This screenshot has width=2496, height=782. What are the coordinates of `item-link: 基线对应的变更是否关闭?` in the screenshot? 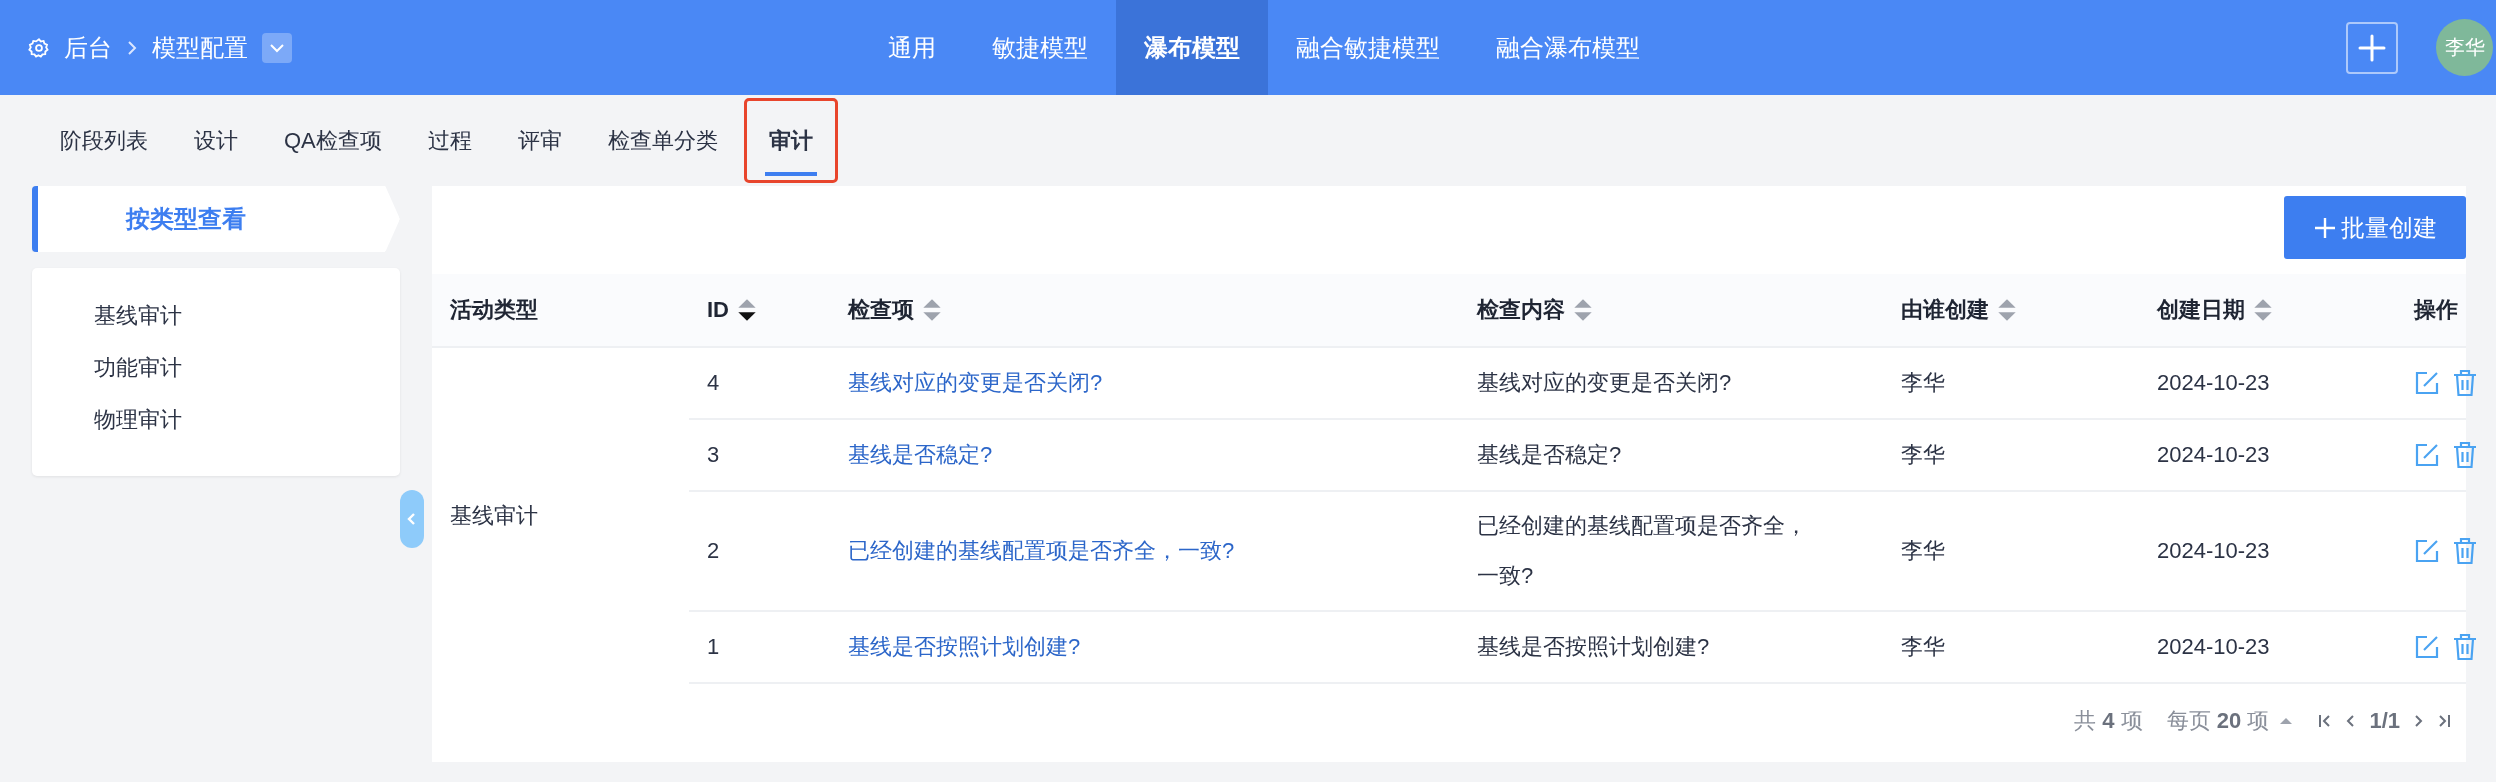 It's located at (975, 382).